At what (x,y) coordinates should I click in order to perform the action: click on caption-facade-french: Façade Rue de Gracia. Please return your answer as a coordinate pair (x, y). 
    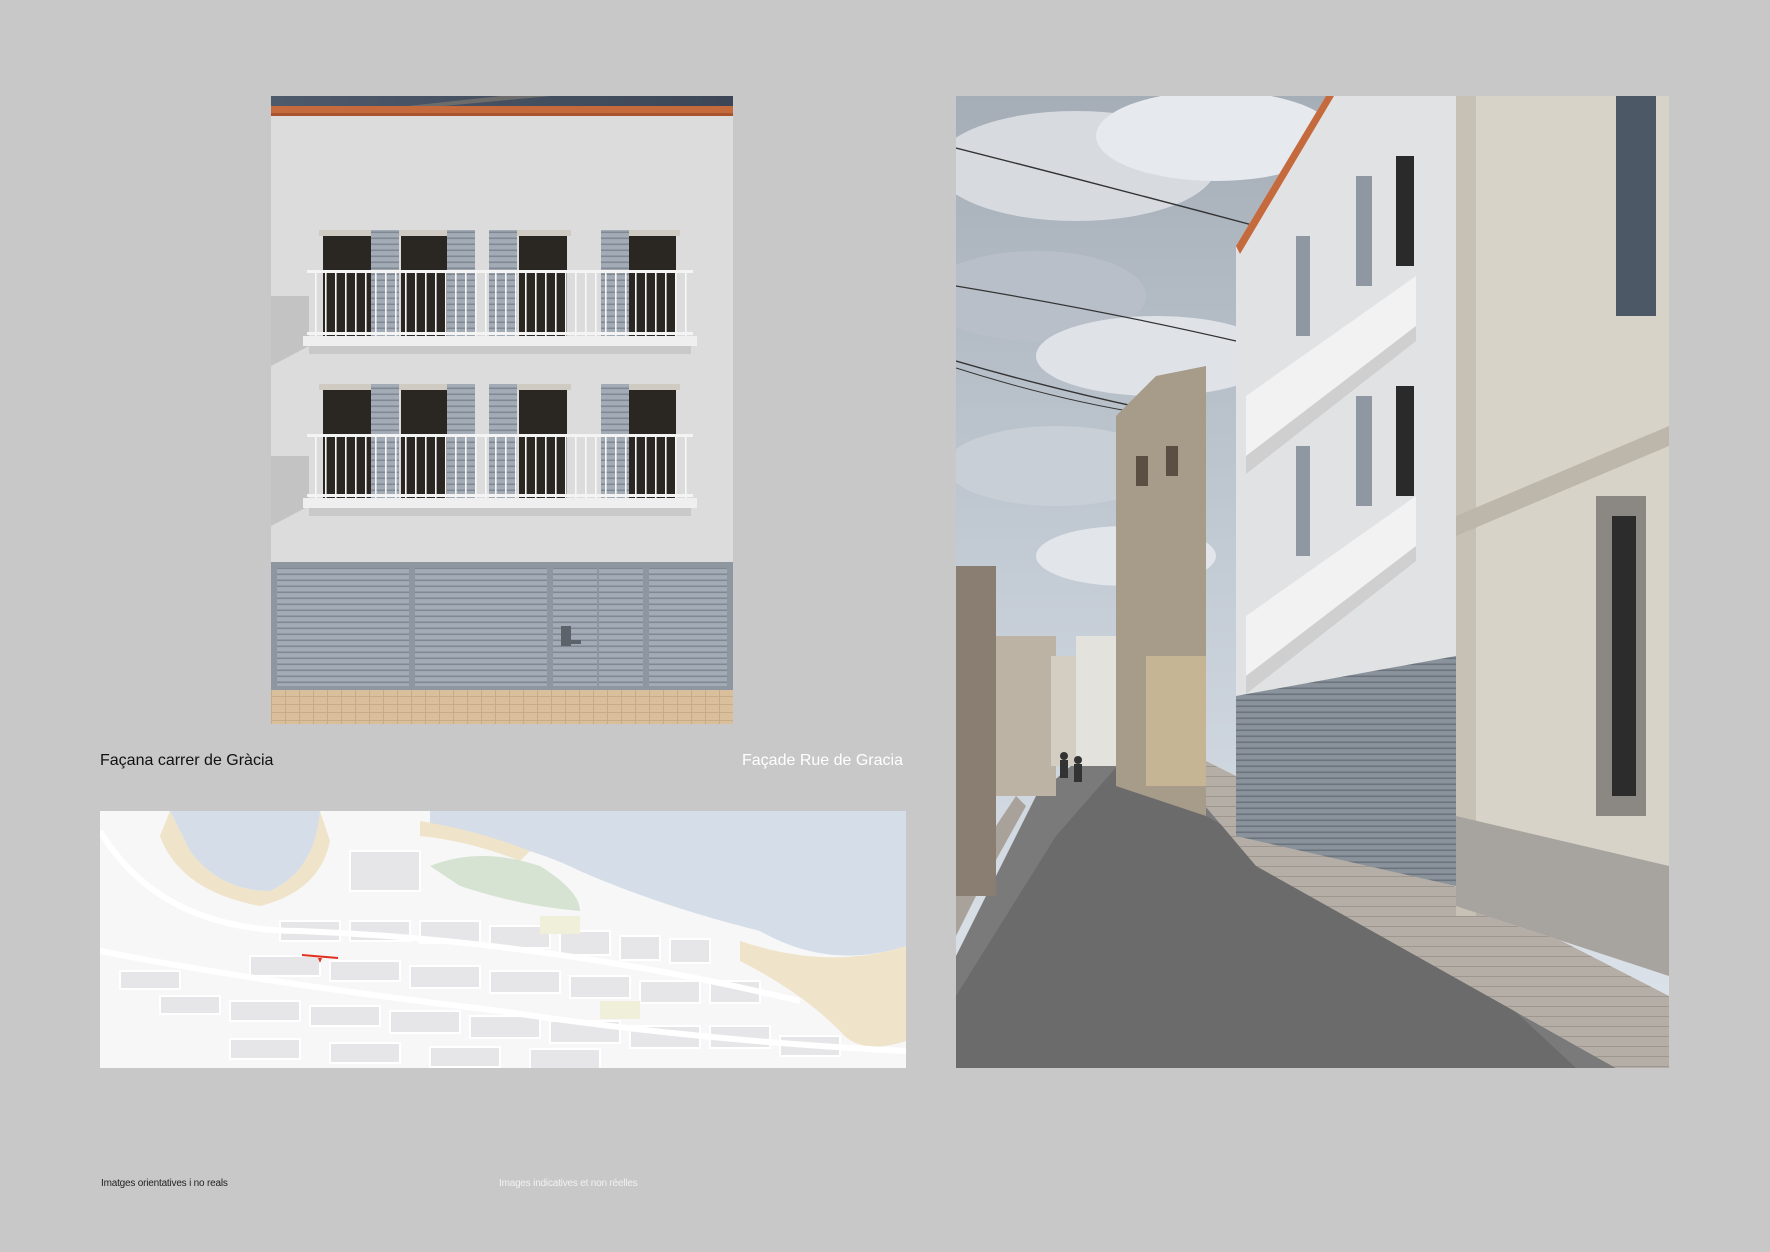
    Looking at the image, I should click on (822, 760).